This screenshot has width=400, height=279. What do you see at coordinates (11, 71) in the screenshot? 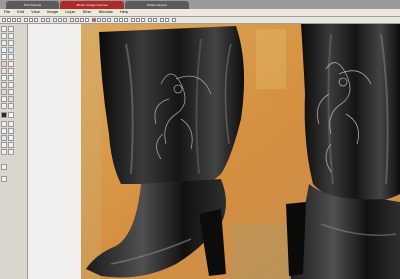
I see `pen-tool-icon` at bounding box center [11, 71].